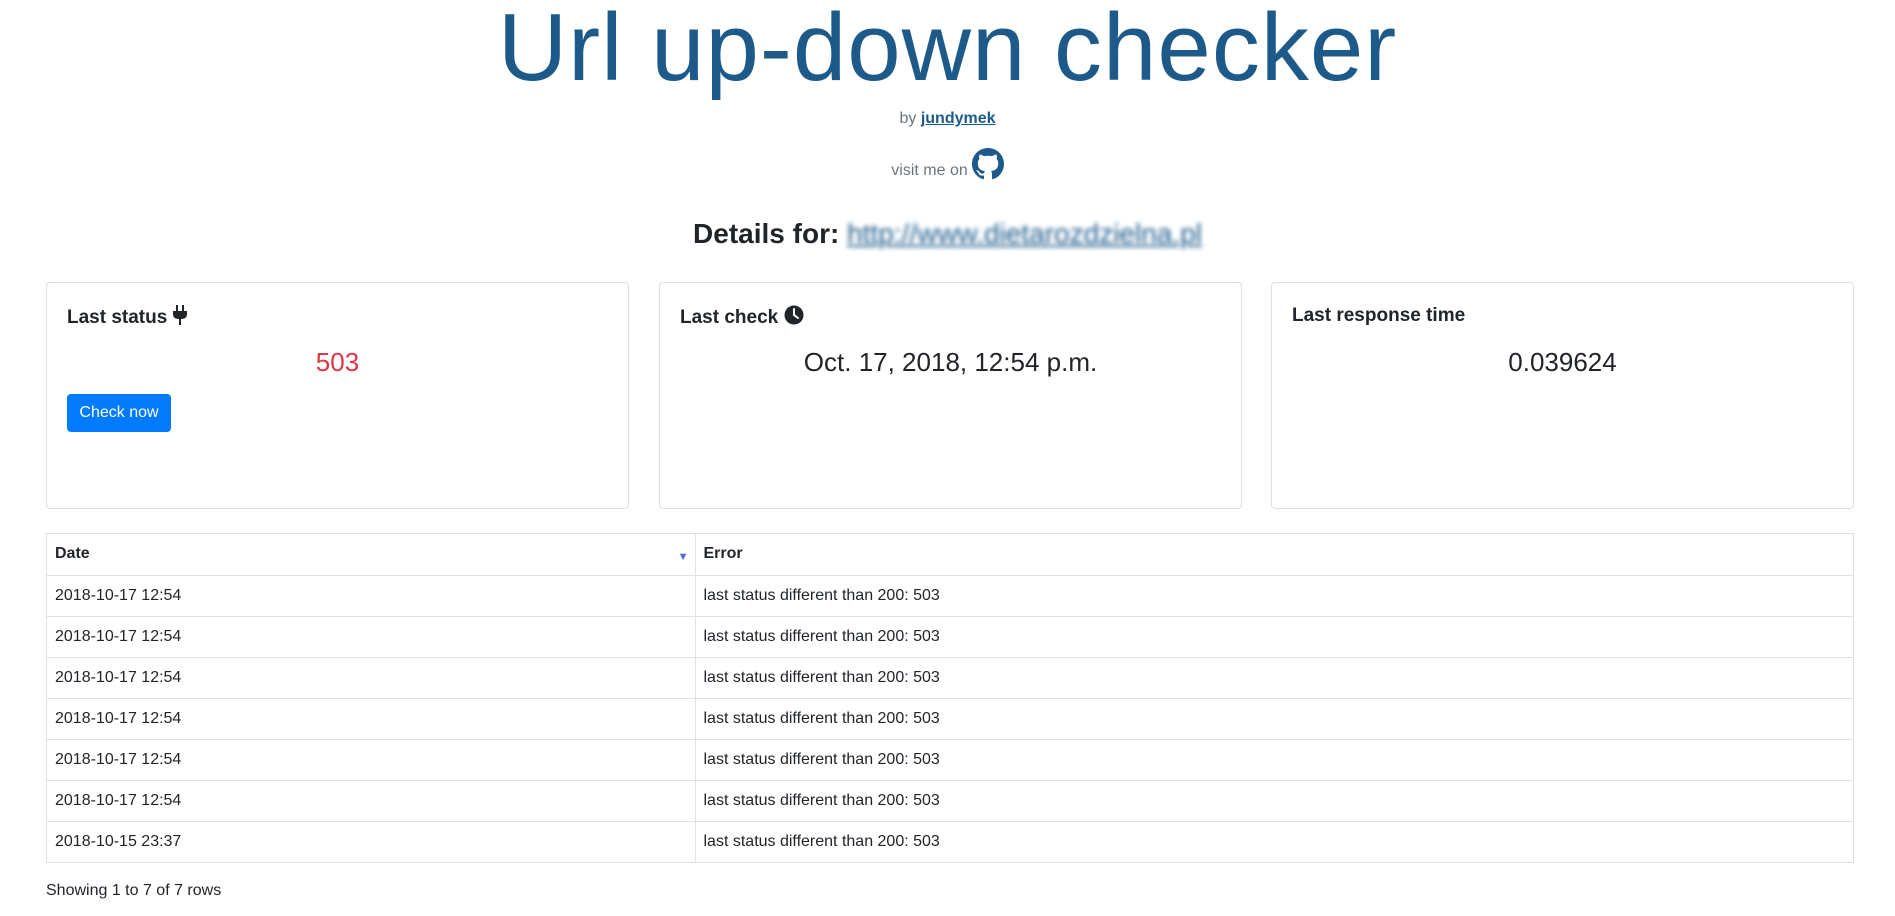  Describe the element at coordinates (729, 317) in the screenshot. I see `last-check-label: Last check` at that location.